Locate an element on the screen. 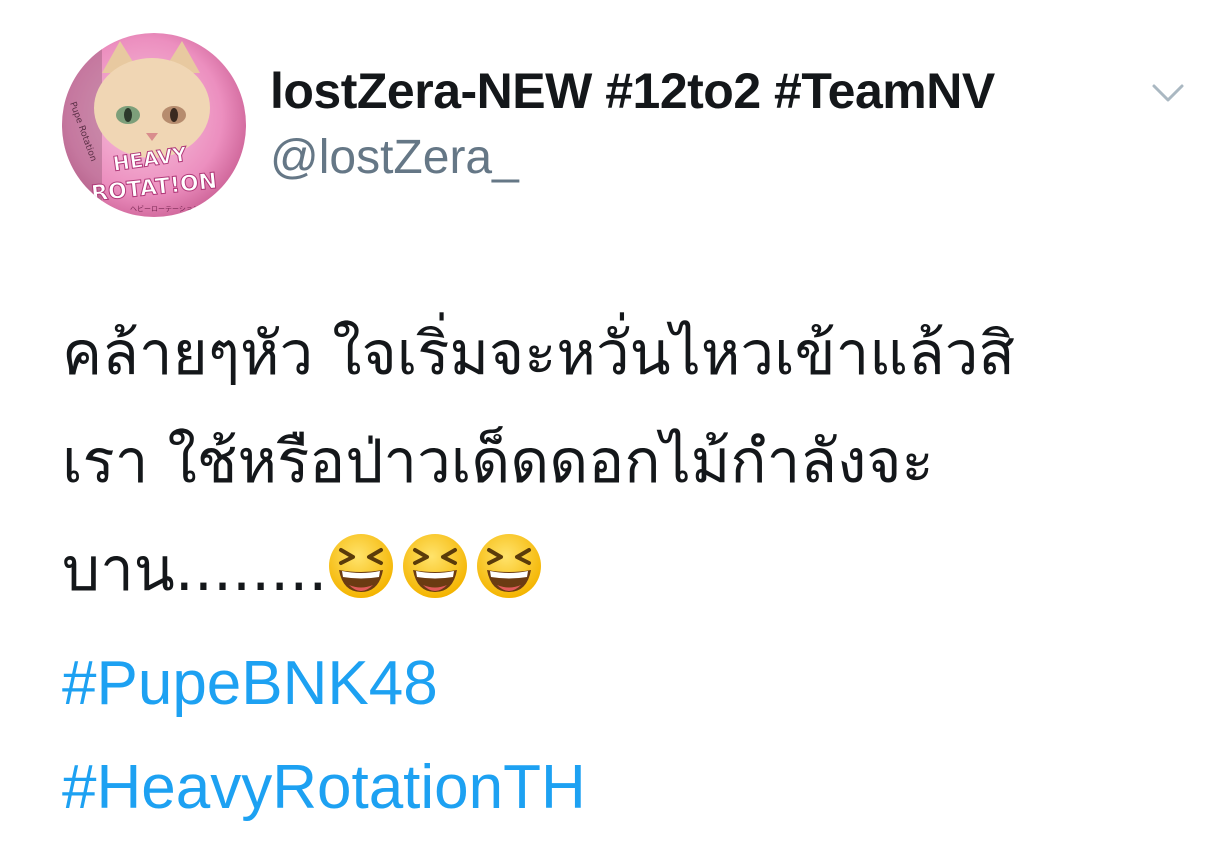 The width and height of the screenshot is (1229, 860). author-handle: @lostZera_ is located at coordinates (394, 157).